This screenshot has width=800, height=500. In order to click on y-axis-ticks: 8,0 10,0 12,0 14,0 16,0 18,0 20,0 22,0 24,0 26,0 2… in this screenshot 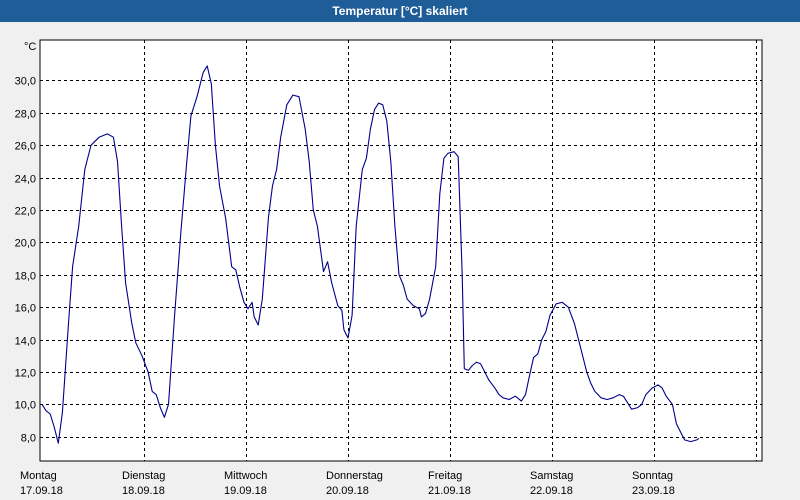, I will do `click(25, 260)`.